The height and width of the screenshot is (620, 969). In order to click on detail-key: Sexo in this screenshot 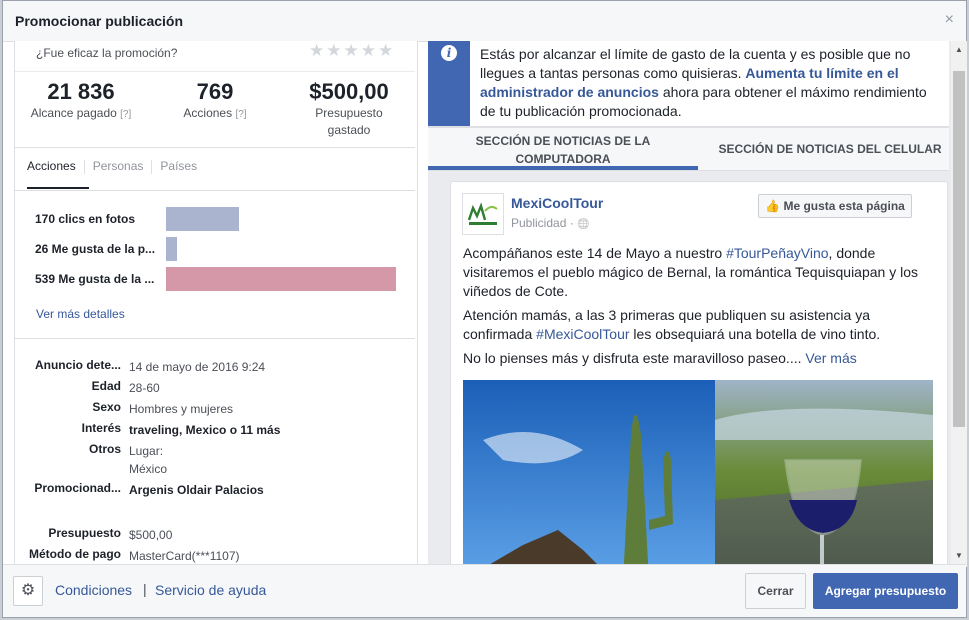, I will do `click(106, 407)`.